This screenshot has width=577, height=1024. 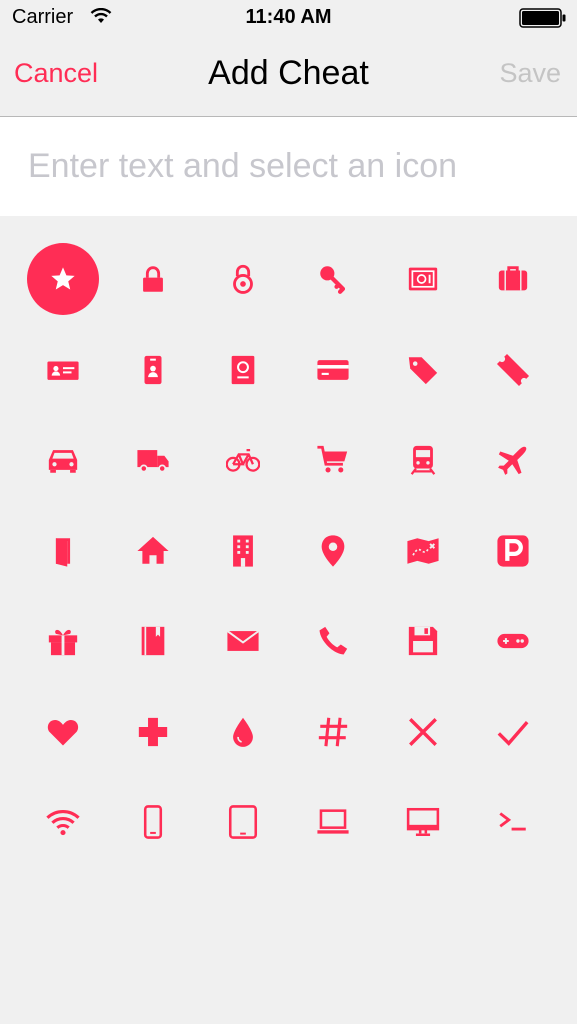 I want to click on car-icon, so click(x=63, y=461).